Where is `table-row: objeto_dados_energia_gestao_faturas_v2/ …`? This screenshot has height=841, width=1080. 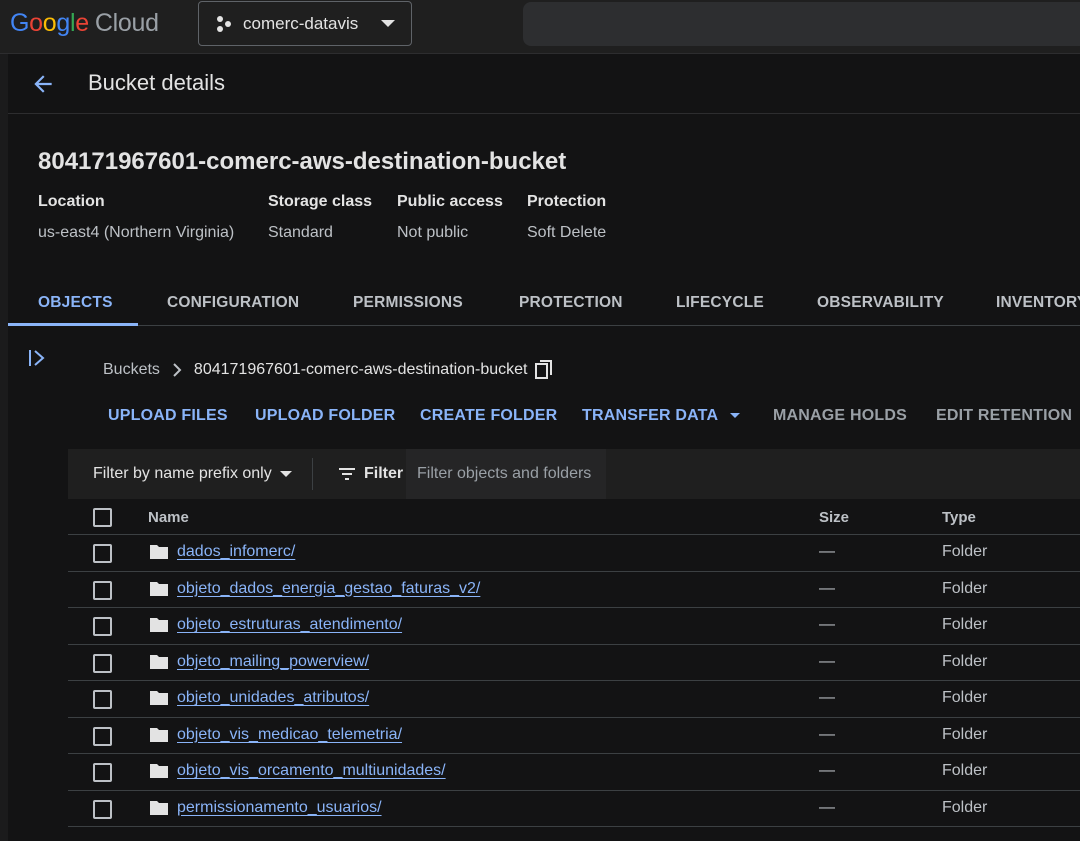
table-row: objeto_dados_energia_gestao_faturas_v2/ … is located at coordinates (574, 590).